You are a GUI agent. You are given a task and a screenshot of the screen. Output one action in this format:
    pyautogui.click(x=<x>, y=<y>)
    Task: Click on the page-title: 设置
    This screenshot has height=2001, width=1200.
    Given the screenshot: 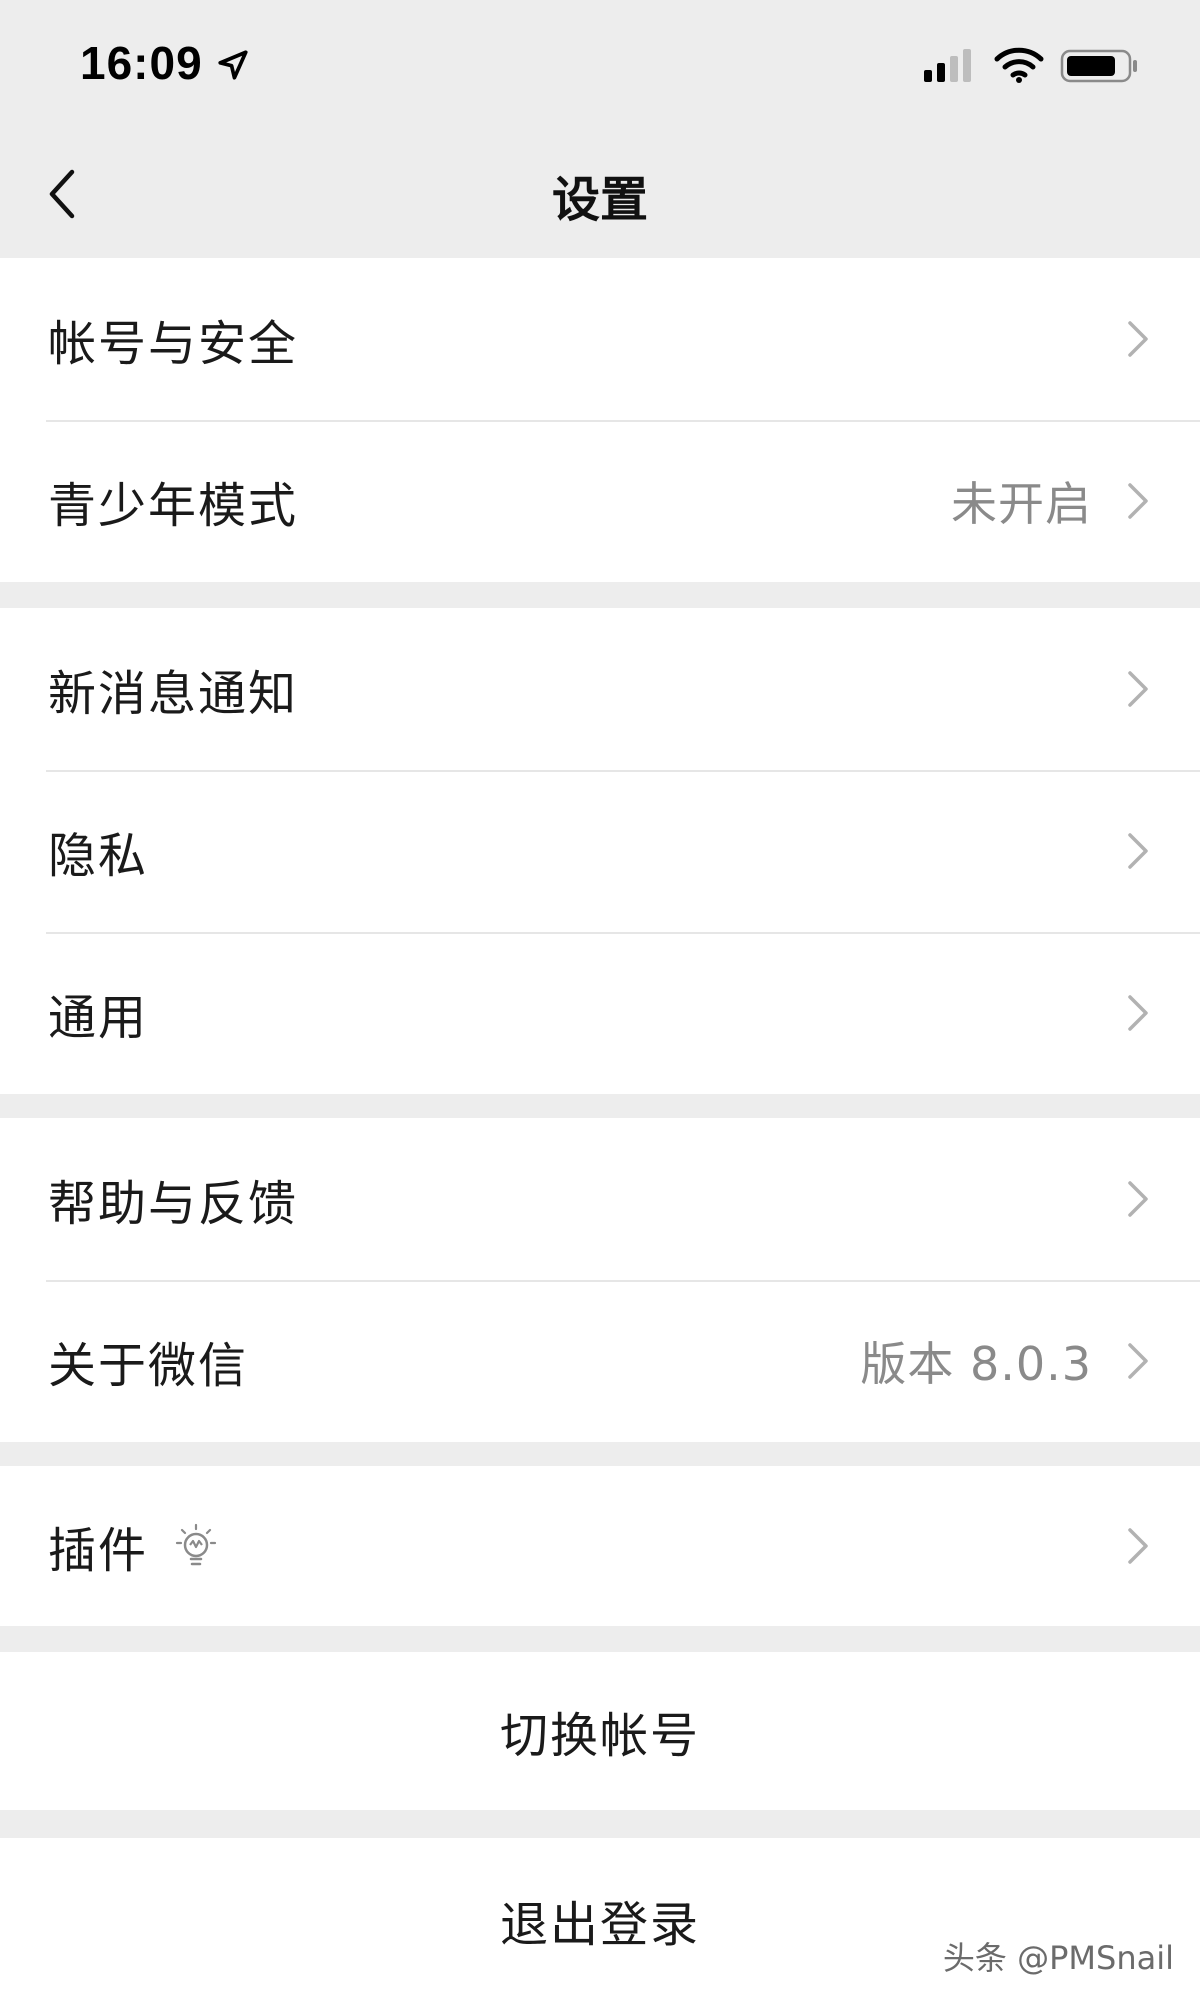 What is the action you would take?
    pyautogui.click(x=599, y=200)
    